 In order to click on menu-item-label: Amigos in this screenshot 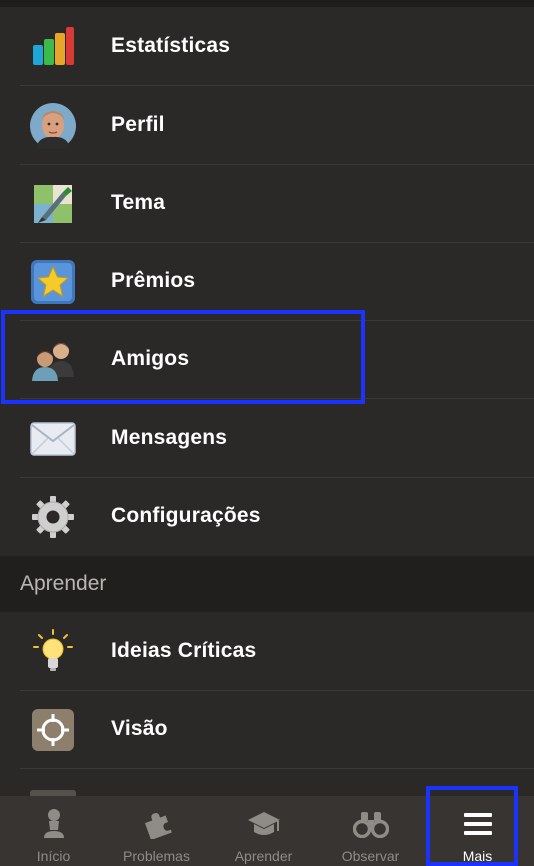, I will do `click(150, 358)`.